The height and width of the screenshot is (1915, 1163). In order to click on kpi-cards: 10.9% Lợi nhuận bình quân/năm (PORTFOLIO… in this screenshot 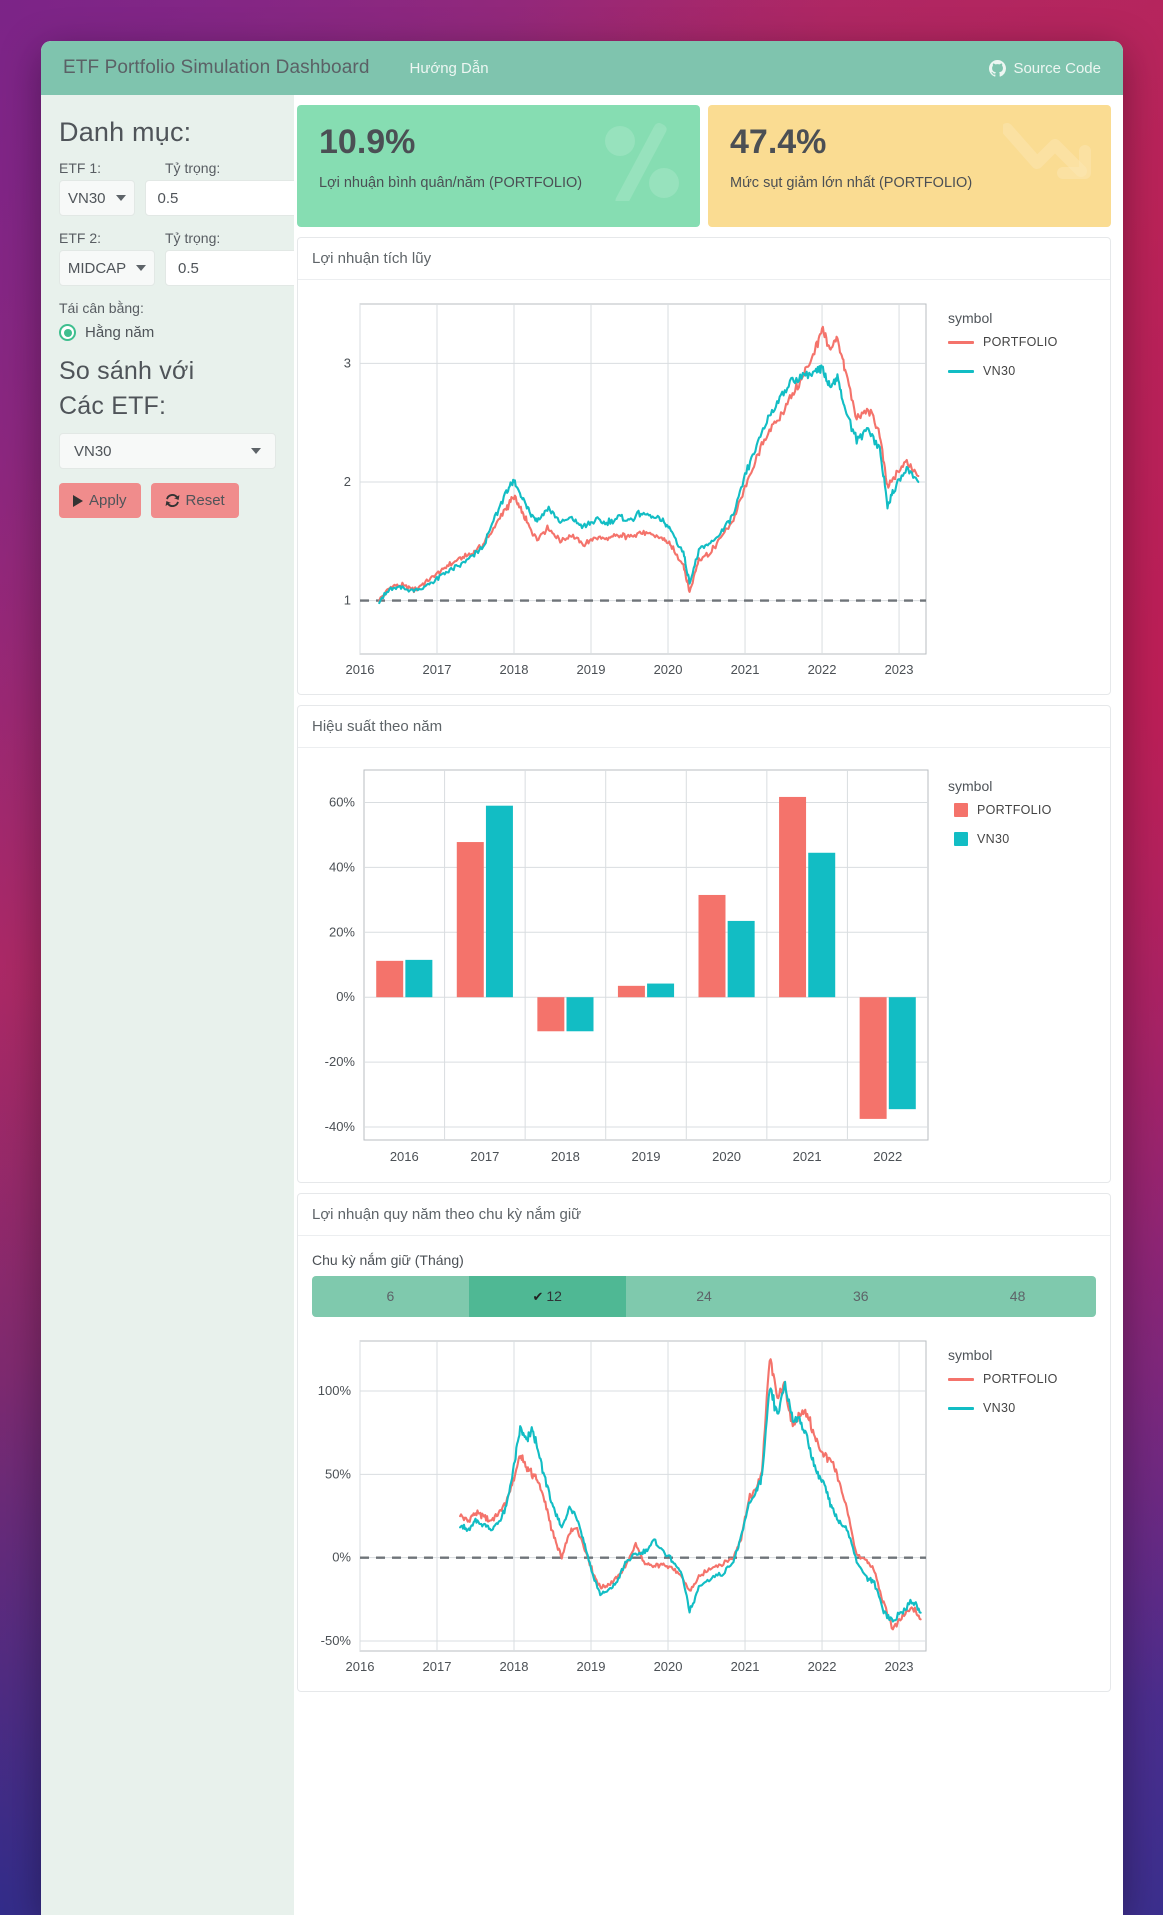, I will do `click(704, 166)`.